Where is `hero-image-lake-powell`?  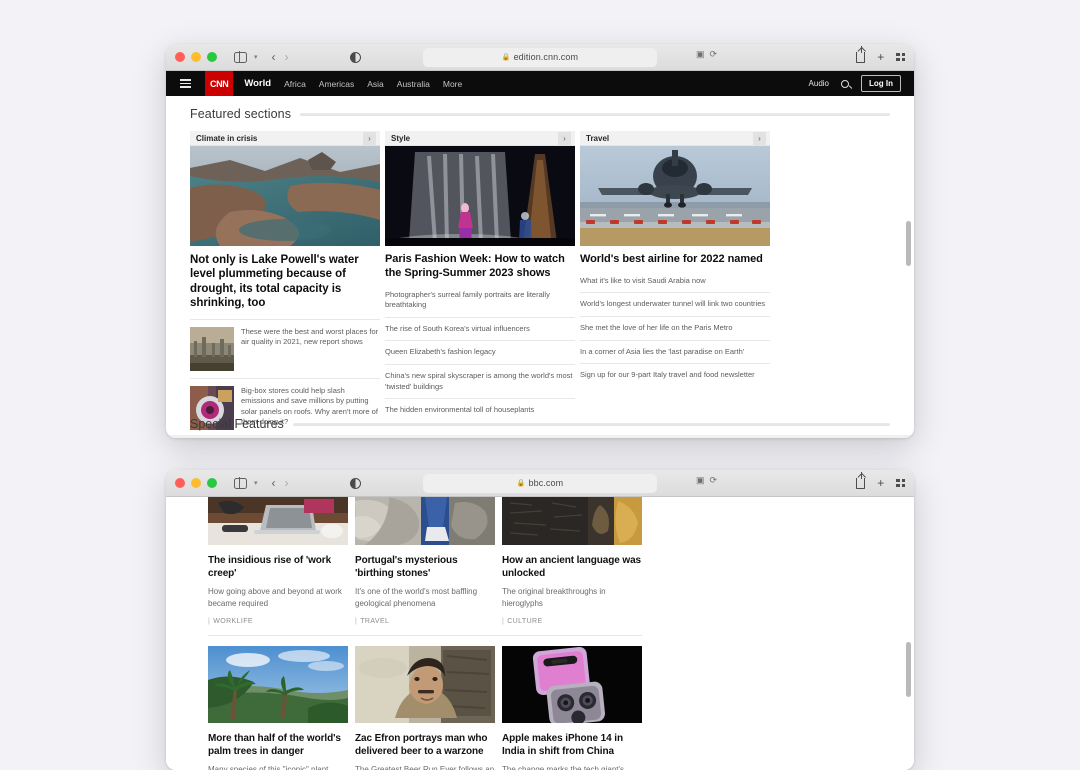
hero-image-lake-powell is located at coordinates (285, 196).